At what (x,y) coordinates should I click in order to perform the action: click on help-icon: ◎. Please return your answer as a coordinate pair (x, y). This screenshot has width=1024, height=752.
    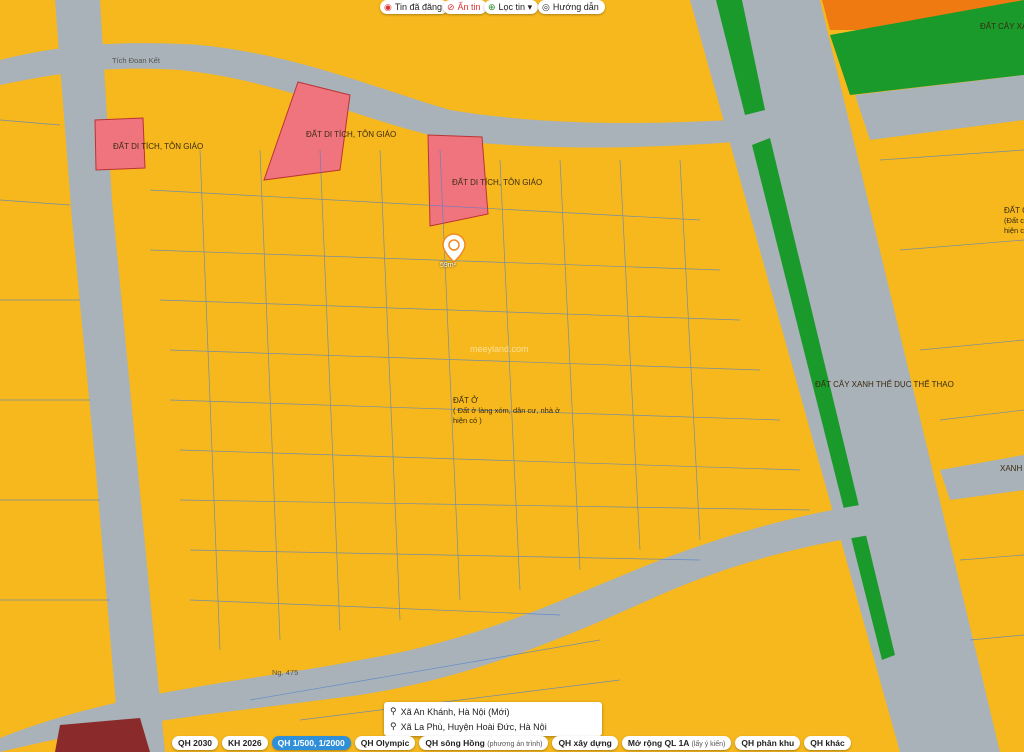
    Looking at the image, I should click on (546, 7).